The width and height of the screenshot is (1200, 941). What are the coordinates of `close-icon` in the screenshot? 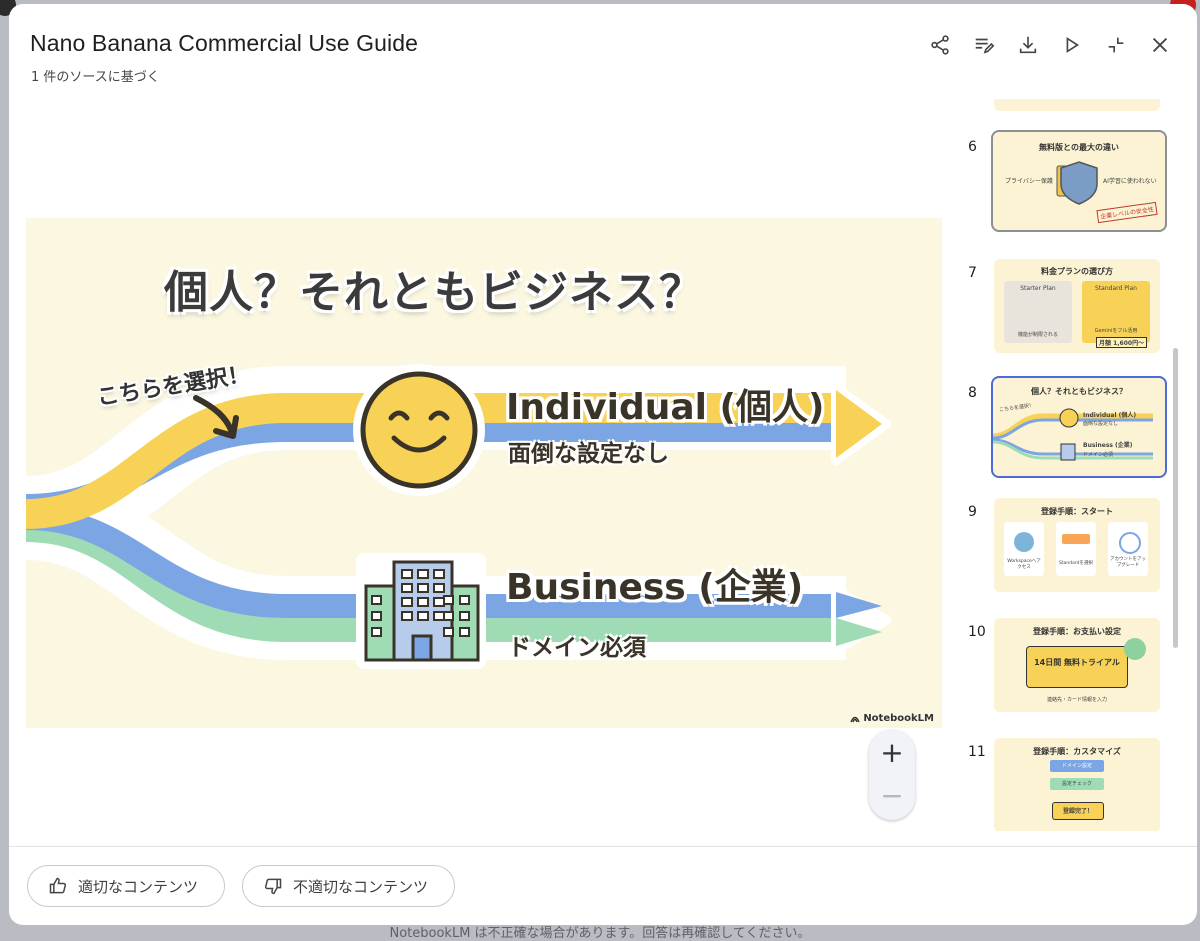 It's located at (1160, 45).